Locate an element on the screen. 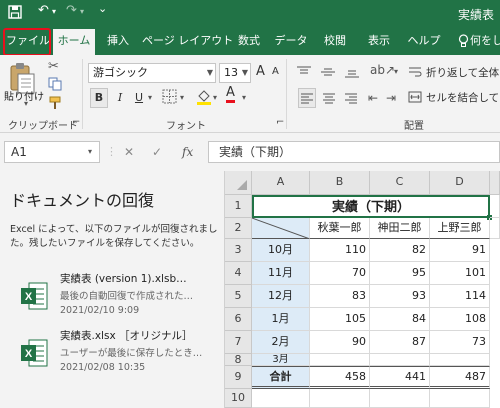 This screenshot has width=500, height=408. row-header: 7 is located at coordinates (238, 342).